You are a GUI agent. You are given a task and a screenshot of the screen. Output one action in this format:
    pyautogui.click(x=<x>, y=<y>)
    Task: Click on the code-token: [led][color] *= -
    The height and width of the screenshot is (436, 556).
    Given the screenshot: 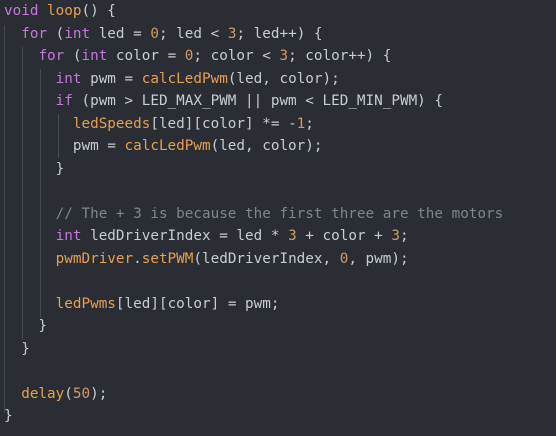 What is the action you would take?
    pyautogui.click(x=223, y=123)
    